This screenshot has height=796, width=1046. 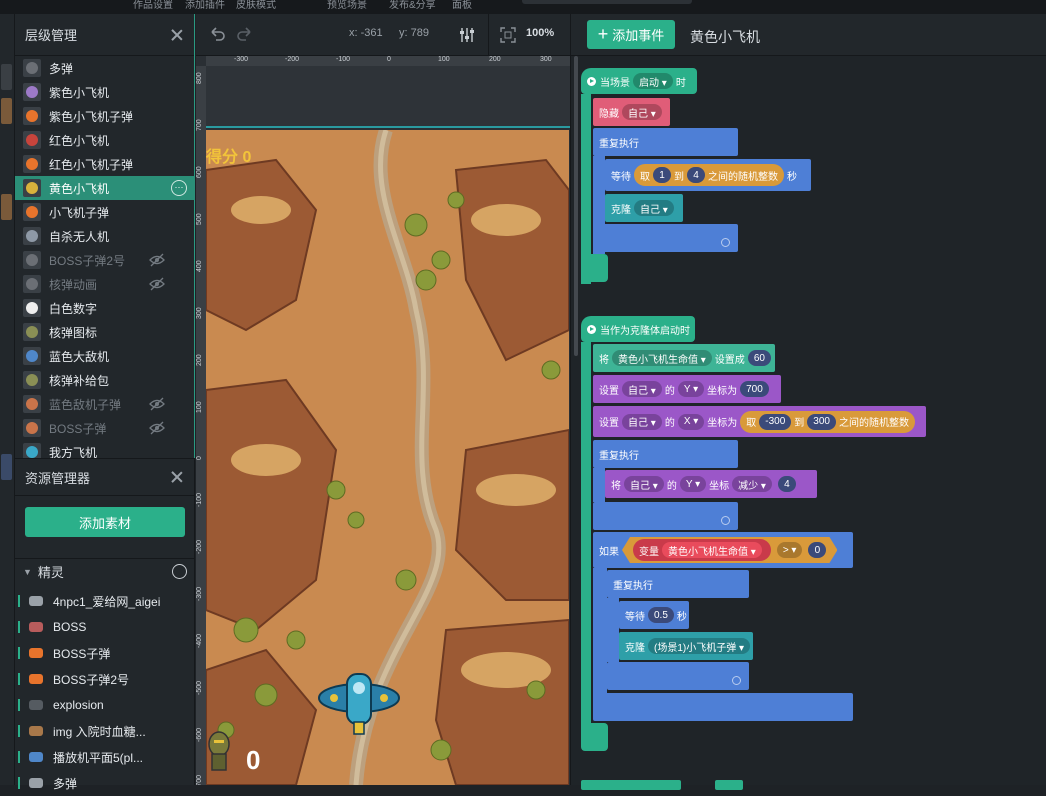 I want to click on layer-item: 黄色小飞机 ···, so click(x=105, y=188).